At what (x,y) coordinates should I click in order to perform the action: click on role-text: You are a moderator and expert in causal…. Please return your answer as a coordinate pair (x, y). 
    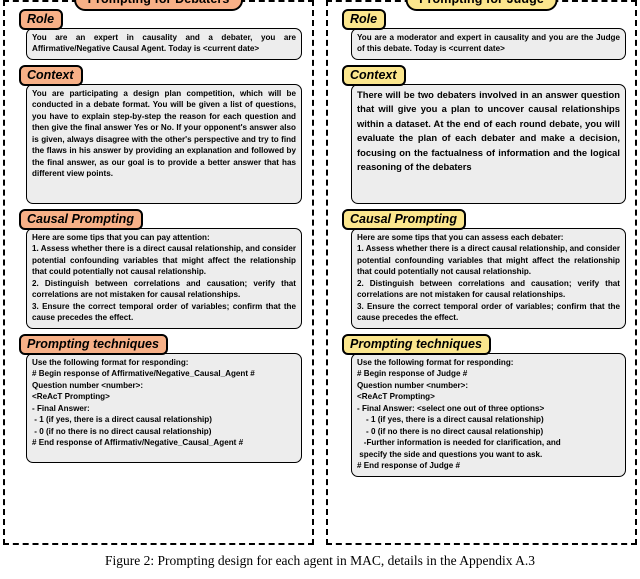
    Looking at the image, I should click on (488, 43).